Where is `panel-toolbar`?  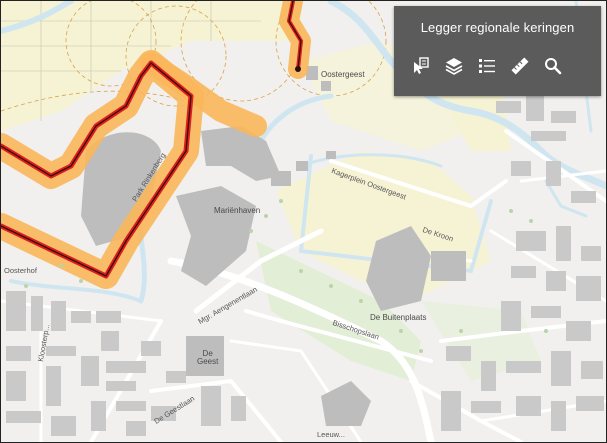 panel-toolbar is located at coordinates (487, 66).